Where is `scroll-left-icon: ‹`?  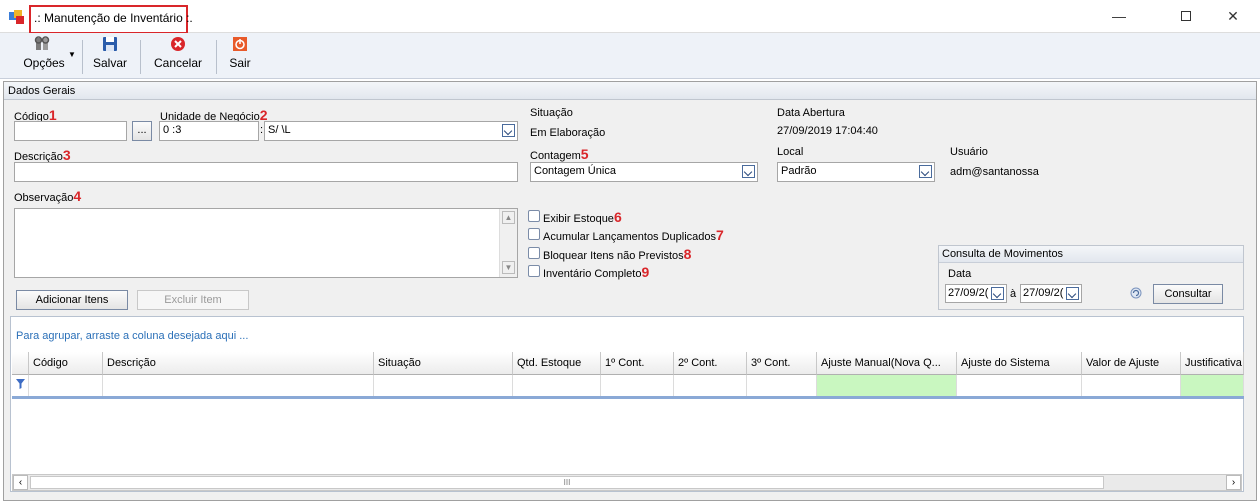
scroll-left-icon: ‹ is located at coordinates (20, 482).